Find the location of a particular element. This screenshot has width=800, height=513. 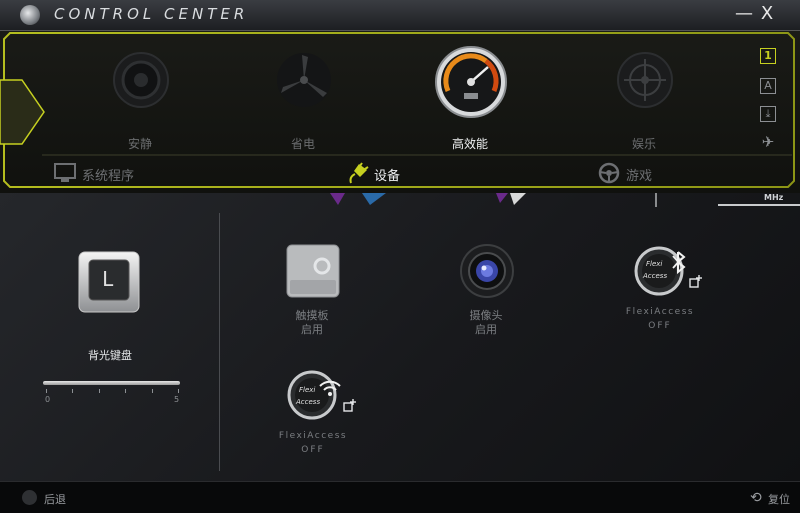

flexiaccess-bluetooth-icon: Flexi Access is located at coordinates (661, 271).